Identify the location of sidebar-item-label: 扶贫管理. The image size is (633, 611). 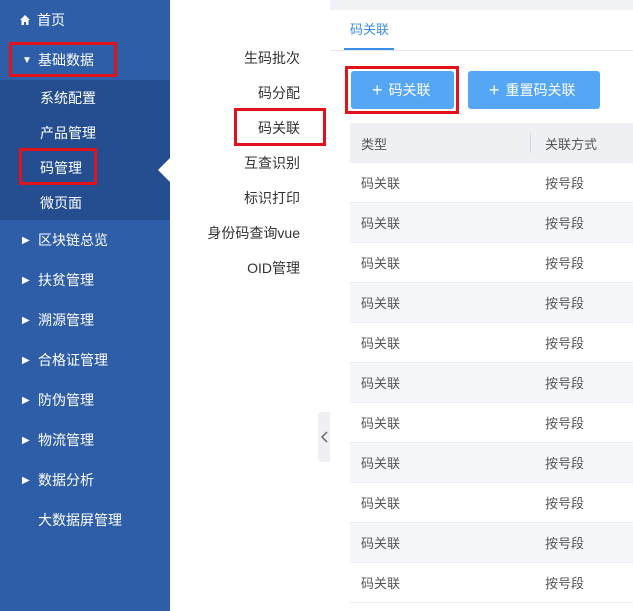
(66, 280).